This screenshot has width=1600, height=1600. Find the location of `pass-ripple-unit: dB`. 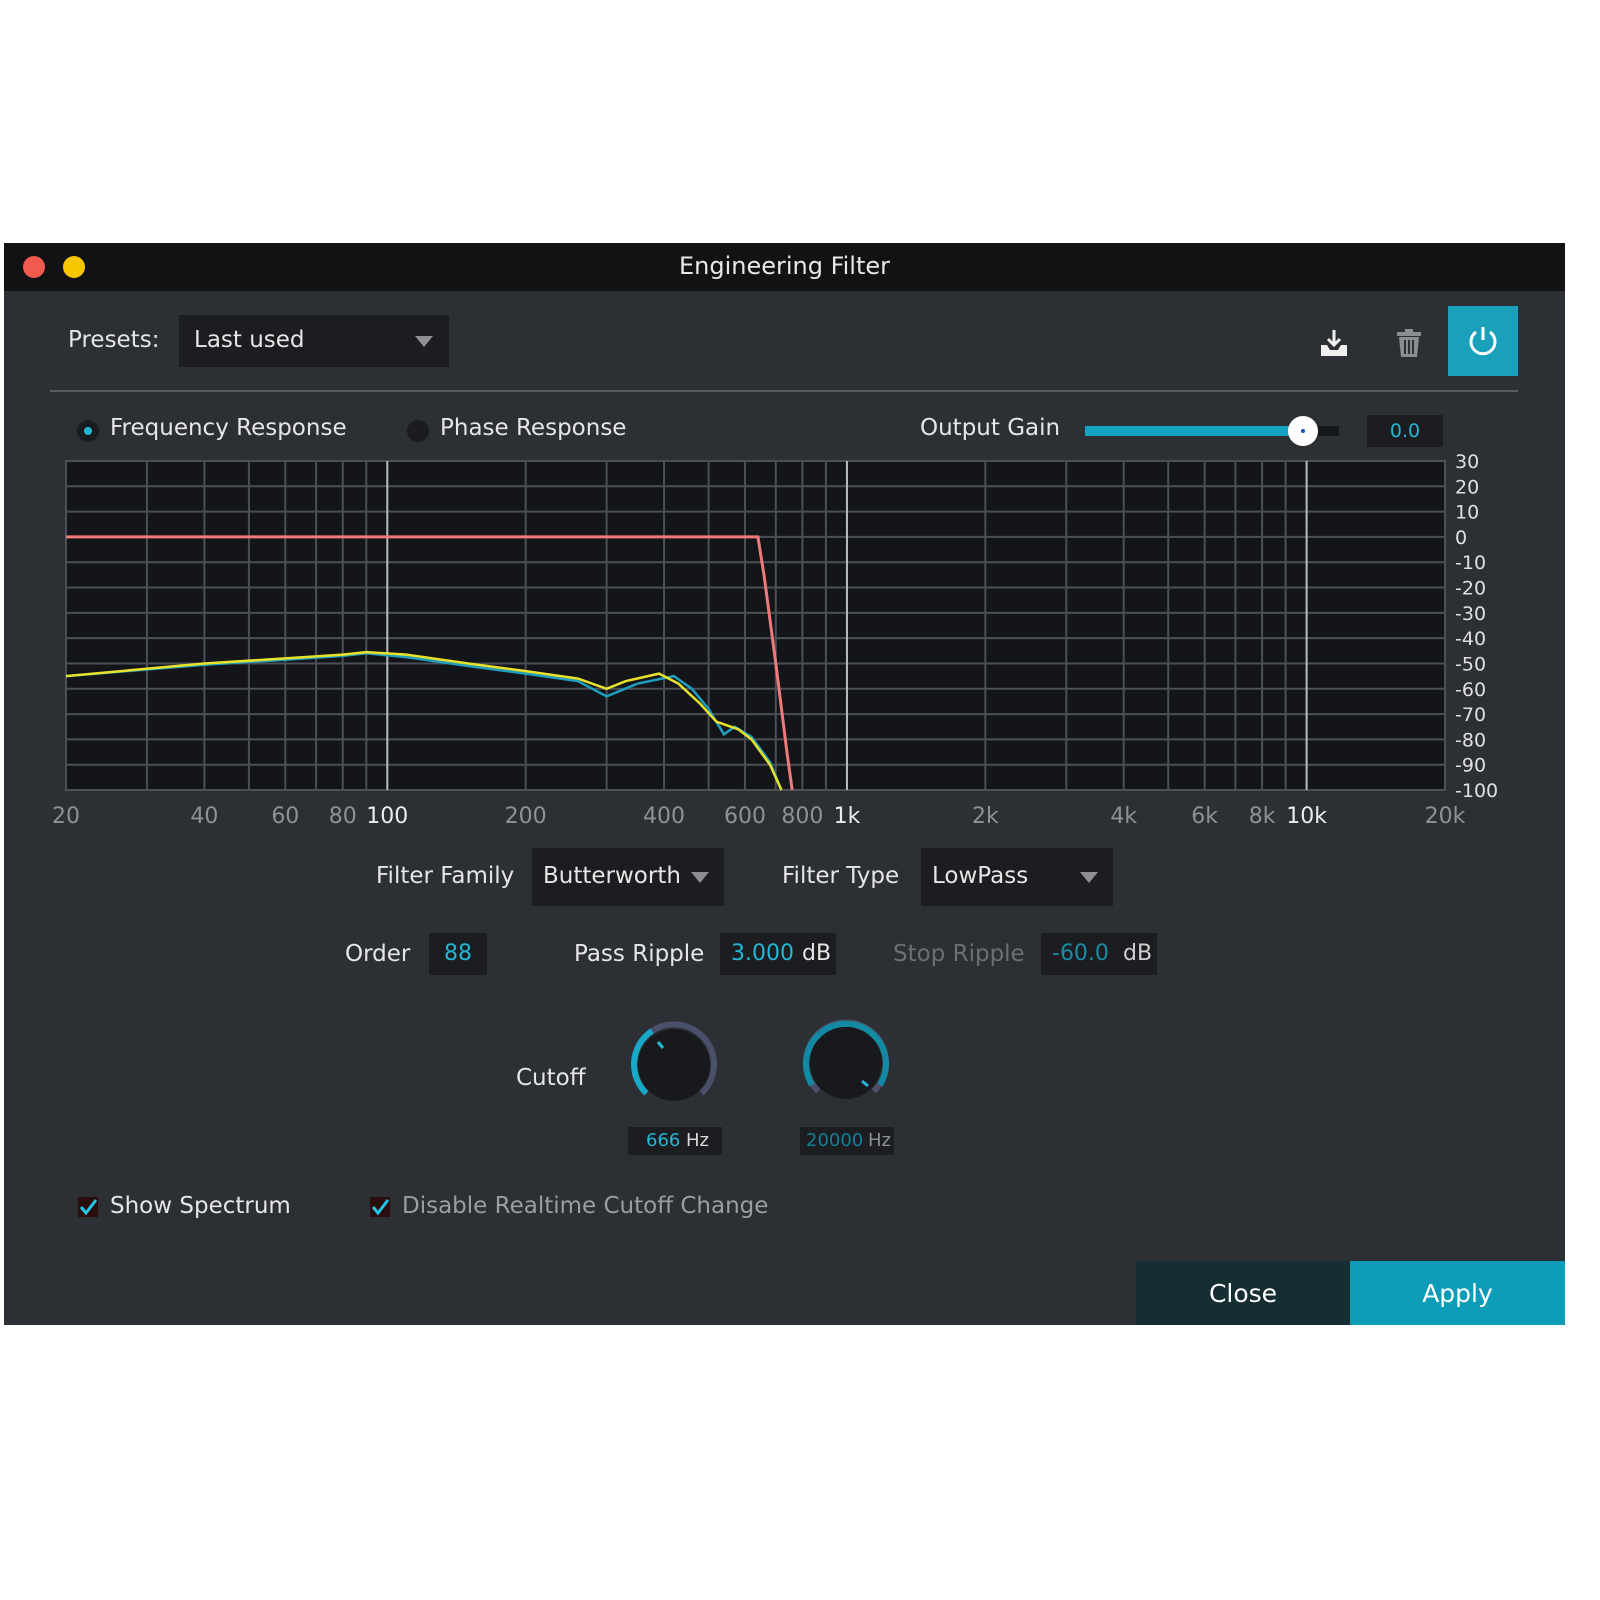

pass-ripple-unit: dB is located at coordinates (817, 953).